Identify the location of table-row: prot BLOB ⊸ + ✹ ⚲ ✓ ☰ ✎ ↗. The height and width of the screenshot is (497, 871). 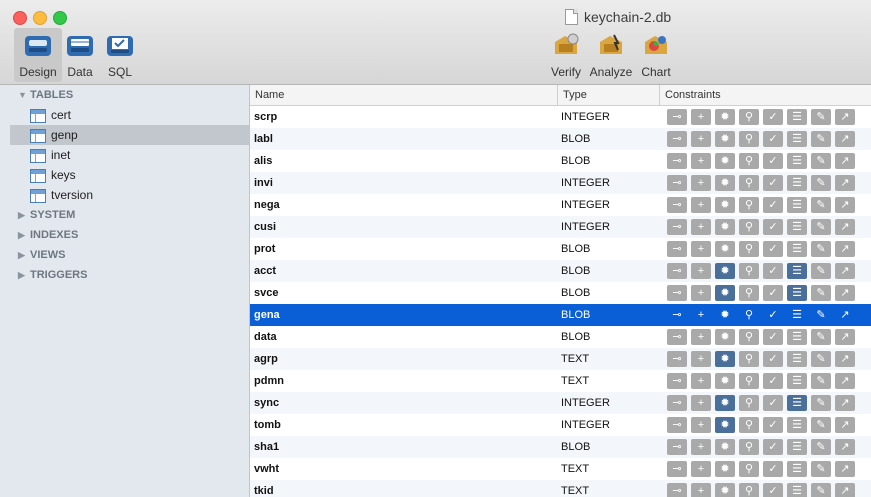
(560, 249).